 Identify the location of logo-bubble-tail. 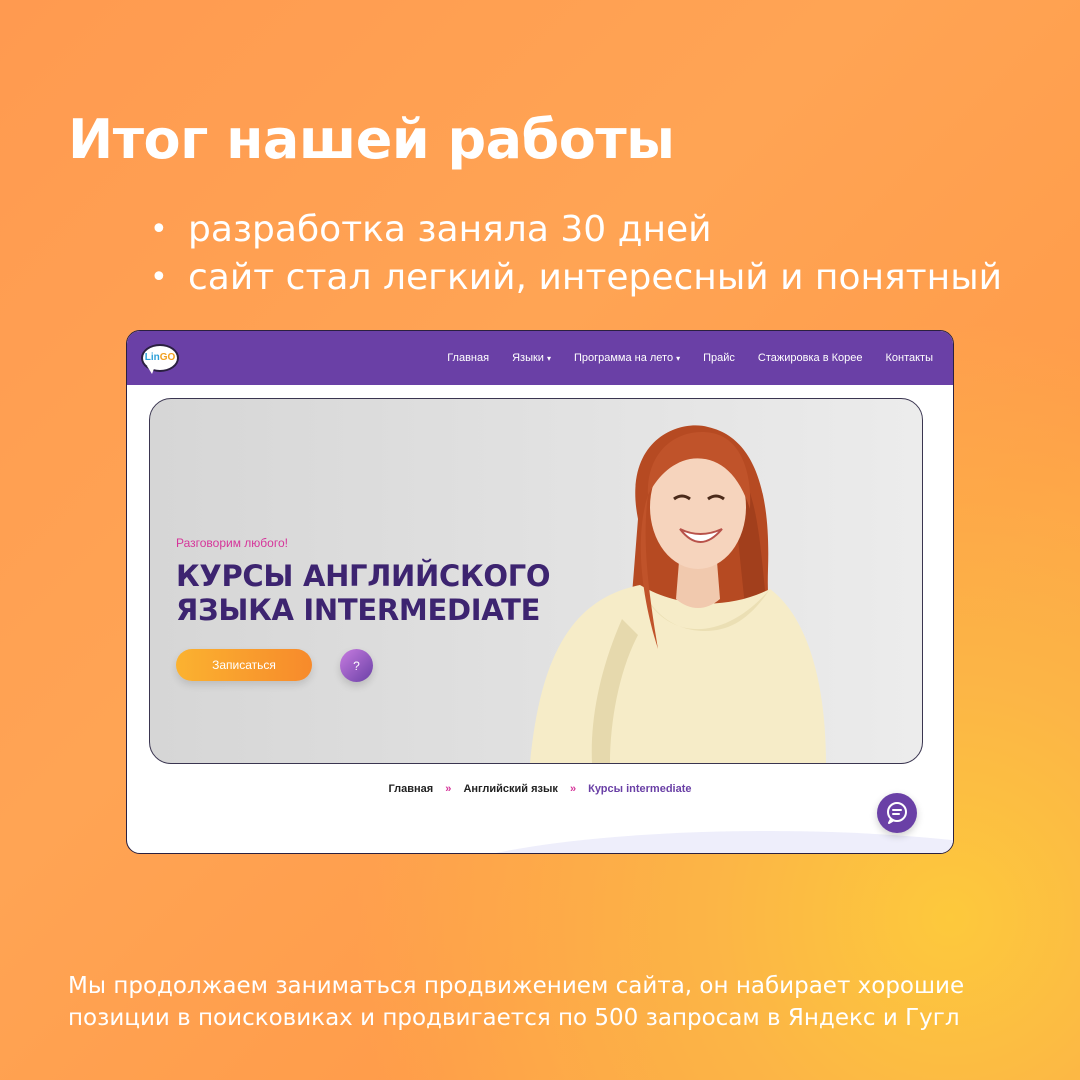
(151, 370).